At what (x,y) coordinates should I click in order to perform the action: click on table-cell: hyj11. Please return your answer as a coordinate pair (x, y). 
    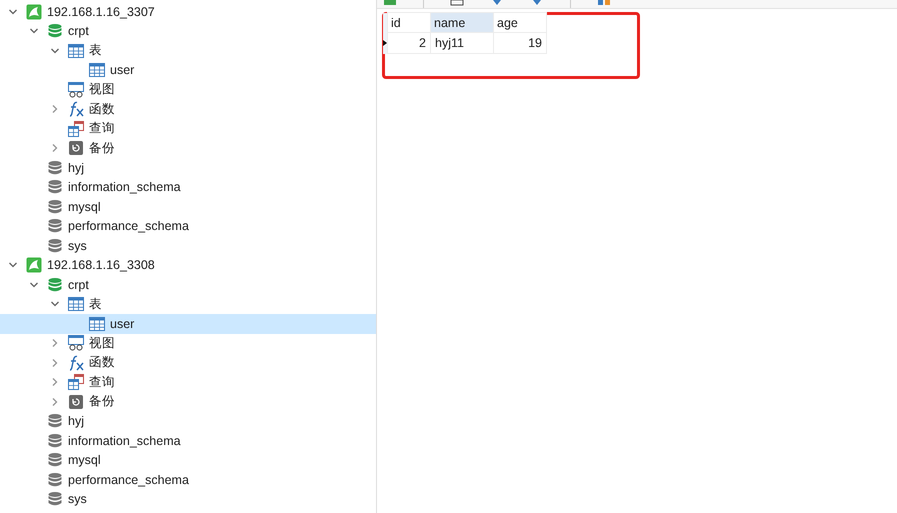
    Looking at the image, I should click on (462, 43).